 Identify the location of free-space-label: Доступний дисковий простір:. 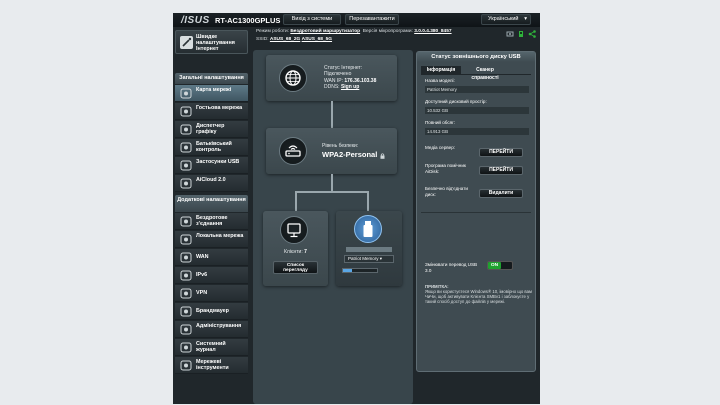
(456, 101).